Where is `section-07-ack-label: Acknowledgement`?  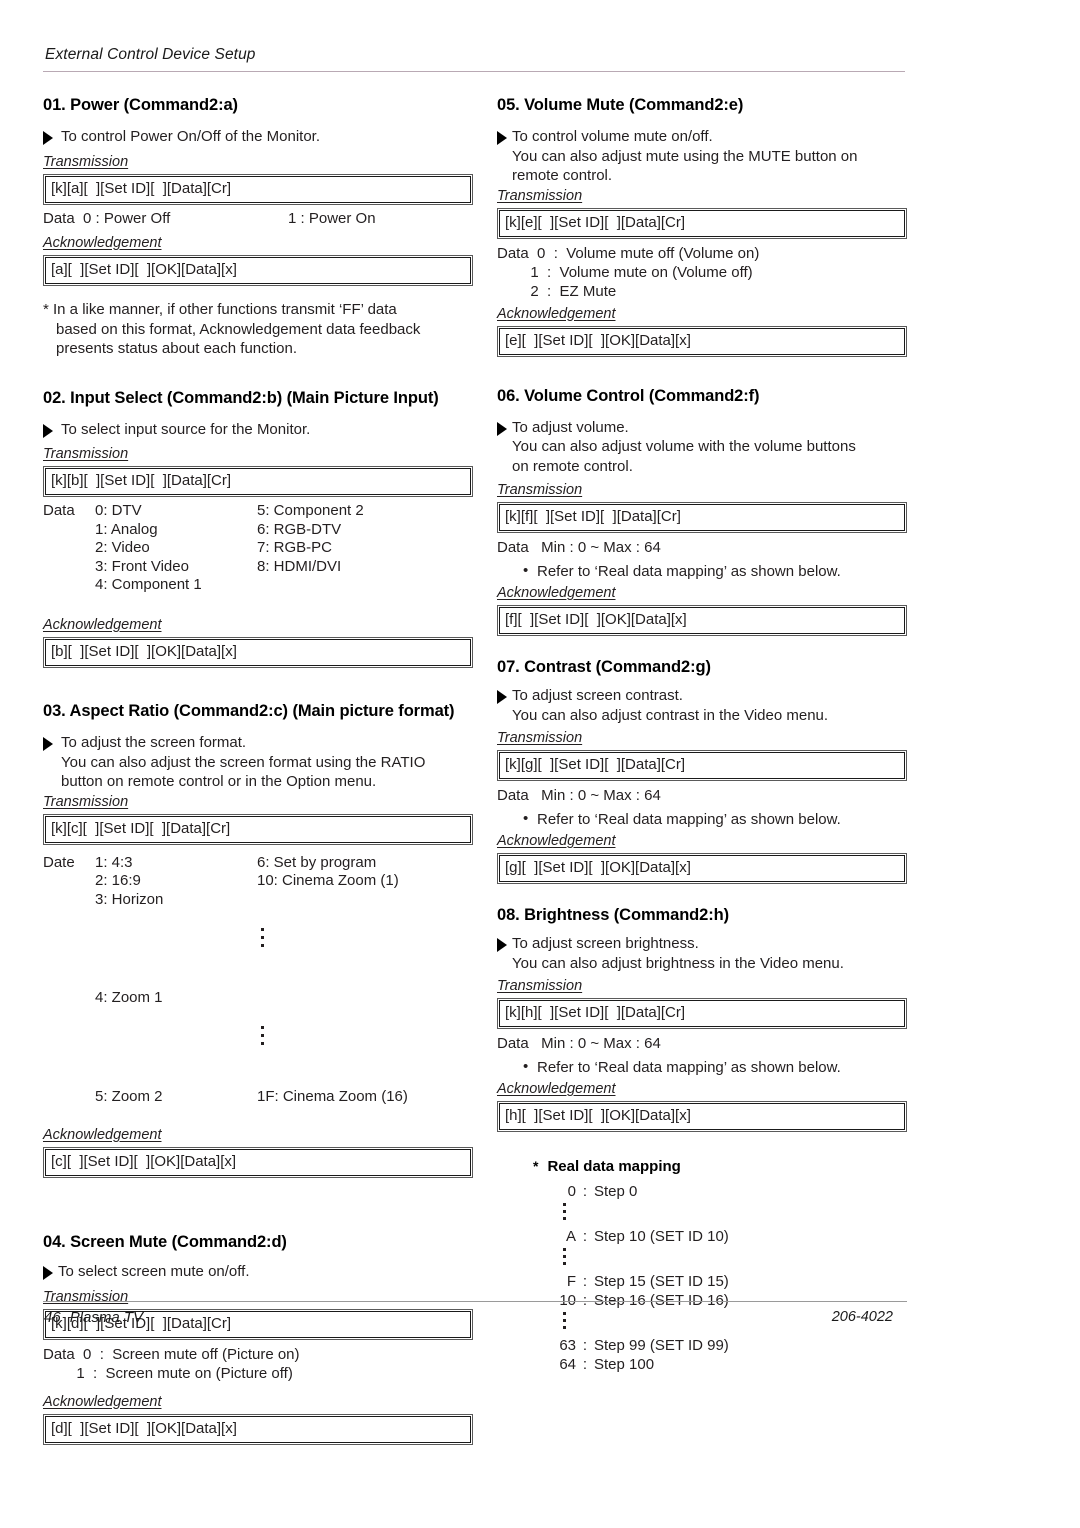
section-07-ack-label: Acknowledgement is located at coordinates (556, 841).